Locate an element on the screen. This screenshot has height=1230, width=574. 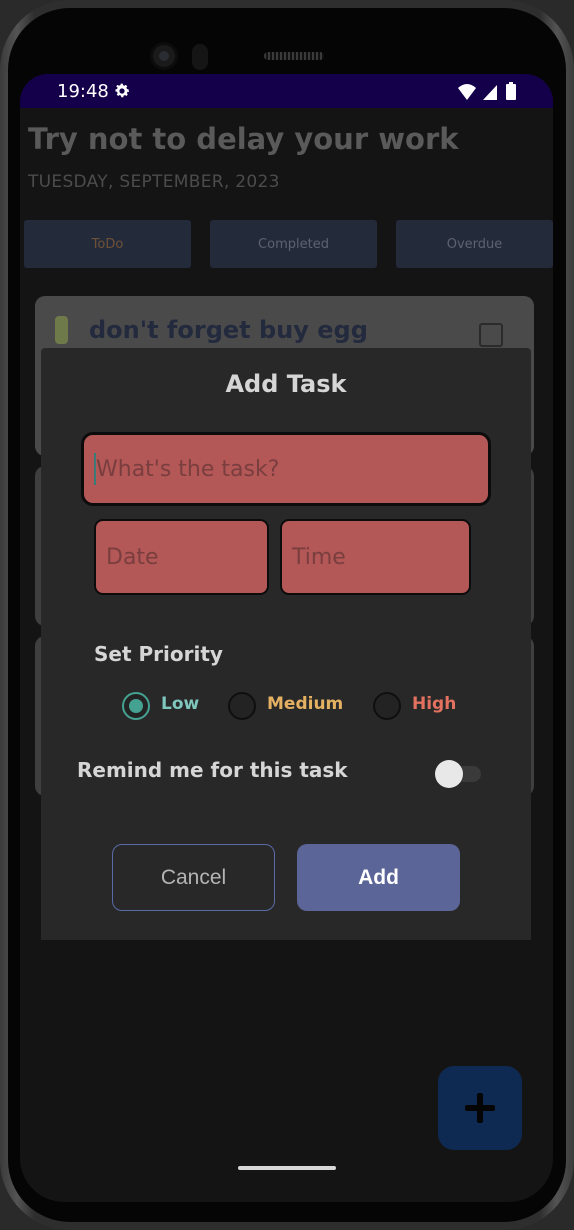
date-field: Date is located at coordinates (181, 557).